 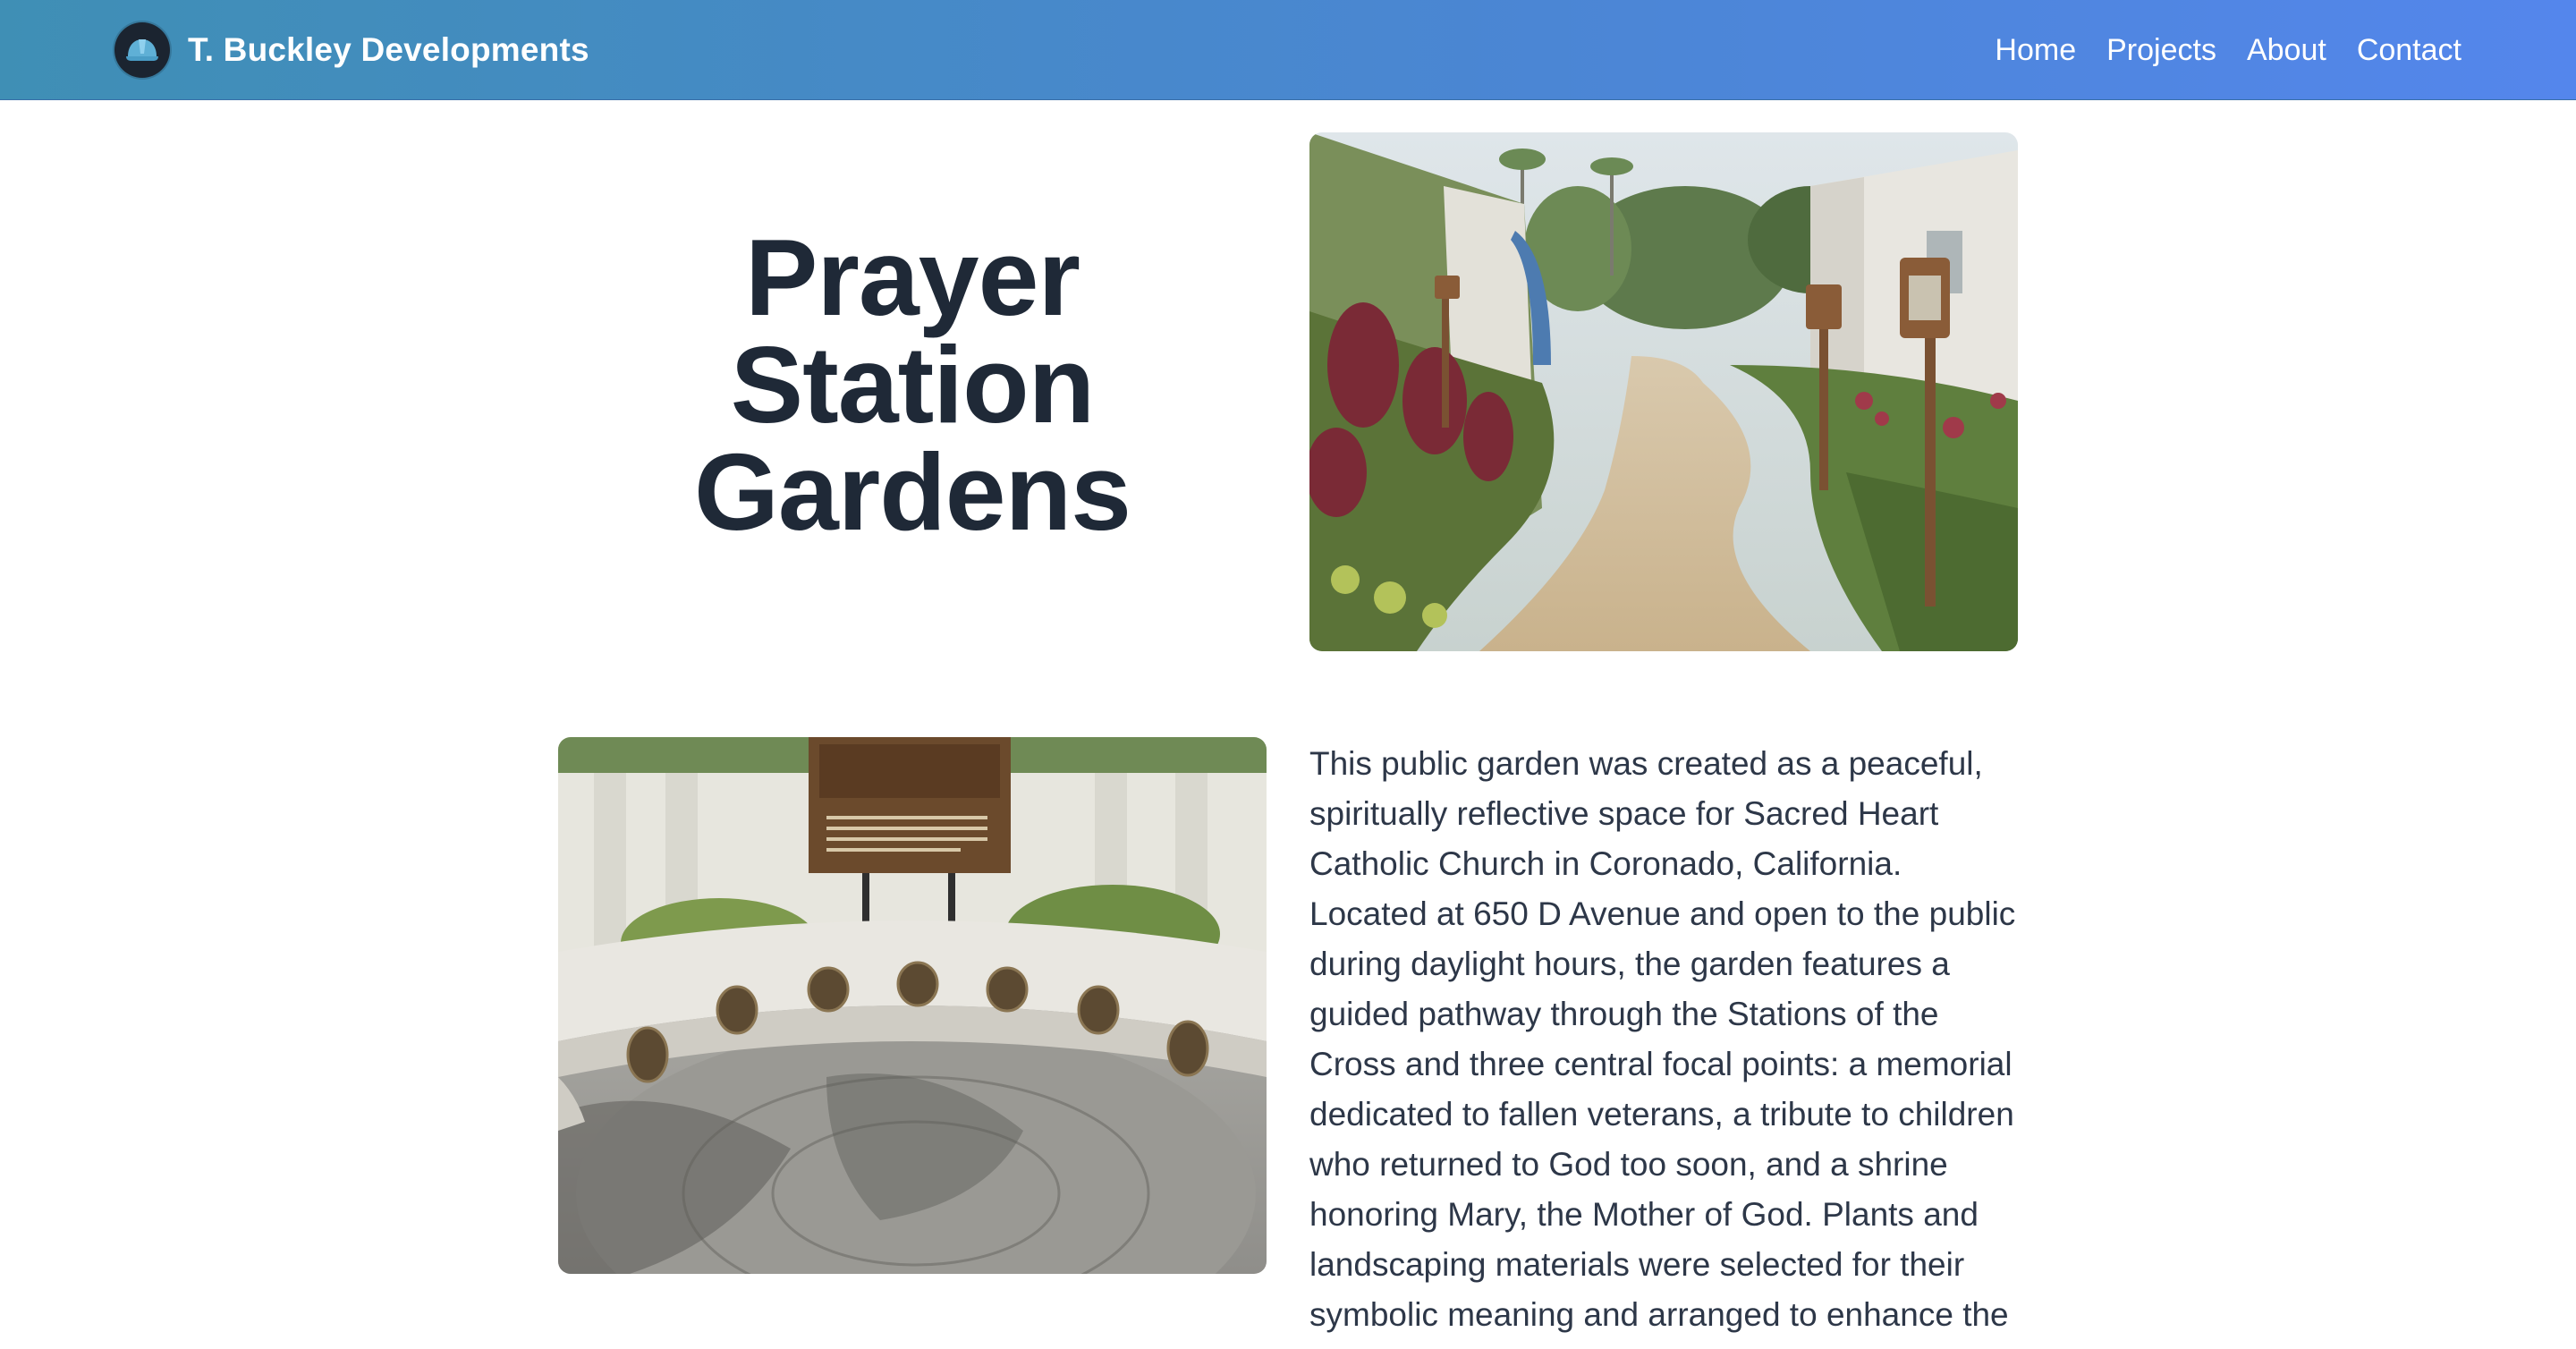 I want to click on nav-projects: Projects, so click(x=2161, y=50).